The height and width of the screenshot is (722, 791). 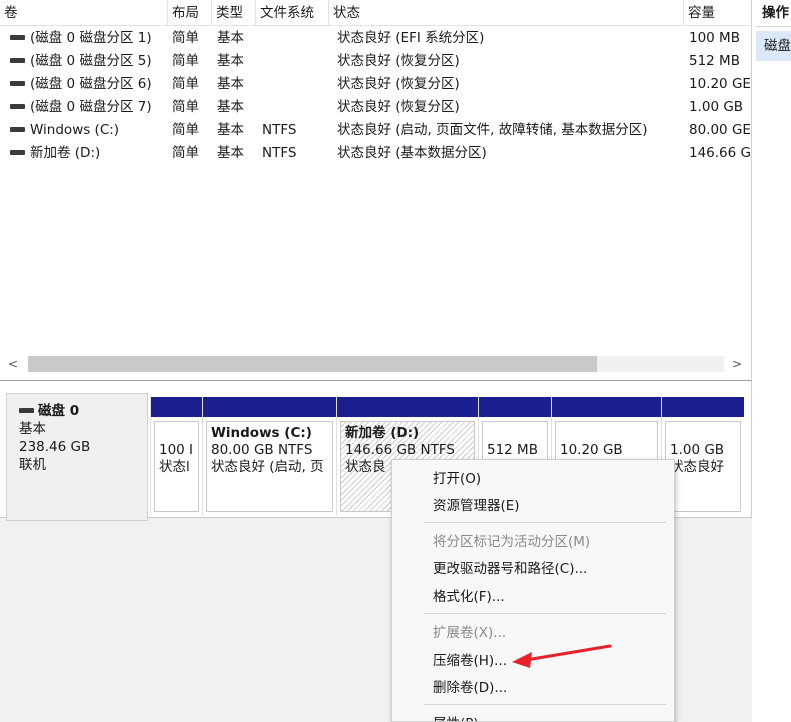 I want to click on partition-block: Windows (C:) 80.00 GB NTFS 状态良好 (启动, 页, so click(x=269, y=456).